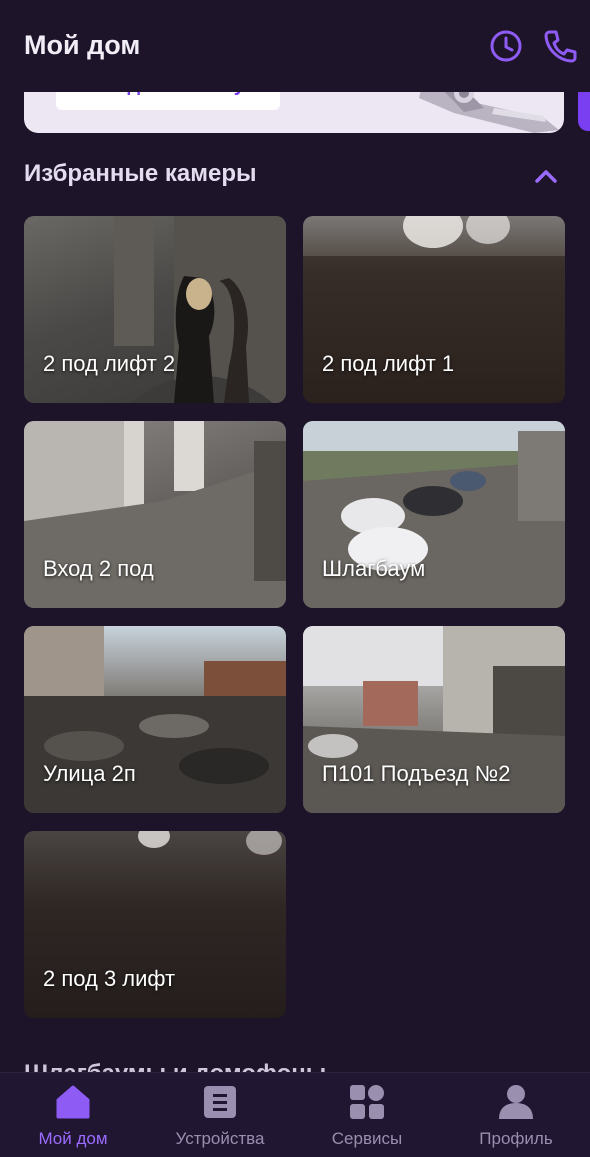 The image size is (590, 1157). Describe the element at coordinates (140, 173) in the screenshot. I see `favorites-title: Избранные камеры` at that location.